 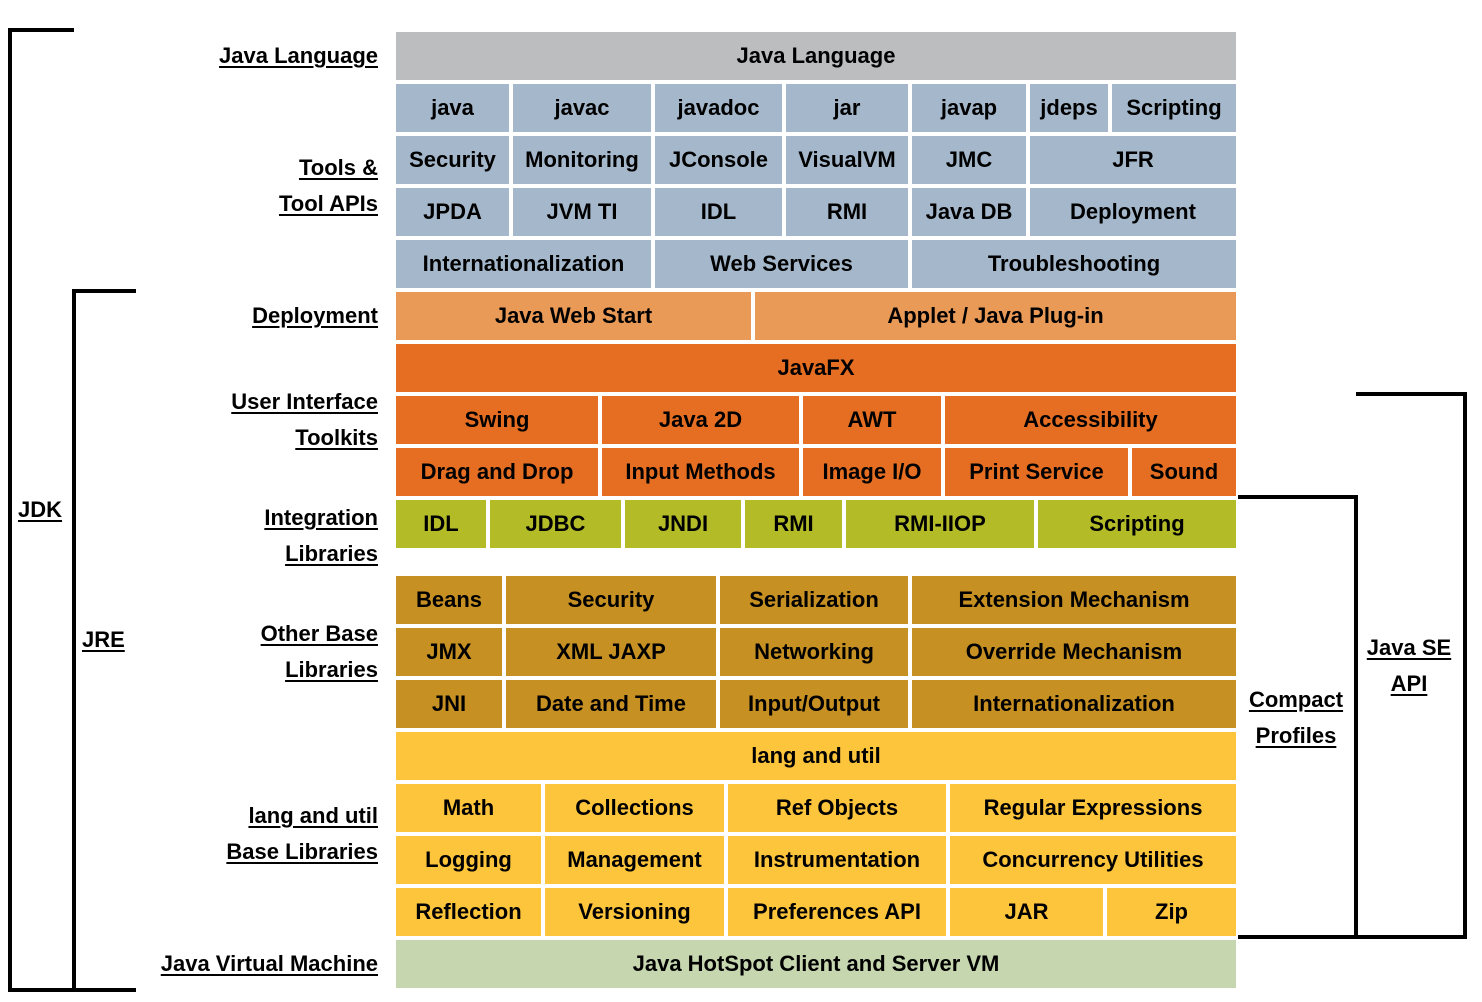 What do you see at coordinates (497, 420) in the screenshot?
I see `component-swing: Swing` at bounding box center [497, 420].